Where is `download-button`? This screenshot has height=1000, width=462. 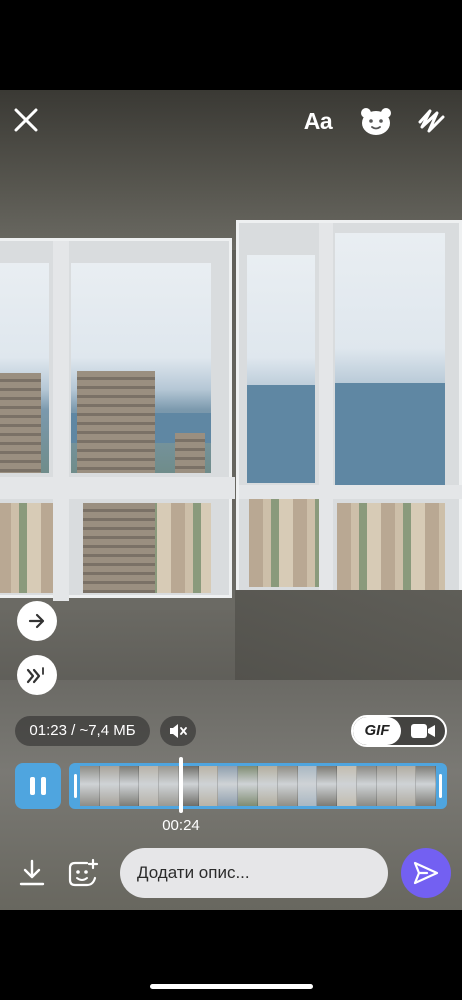 download-button is located at coordinates (32, 873).